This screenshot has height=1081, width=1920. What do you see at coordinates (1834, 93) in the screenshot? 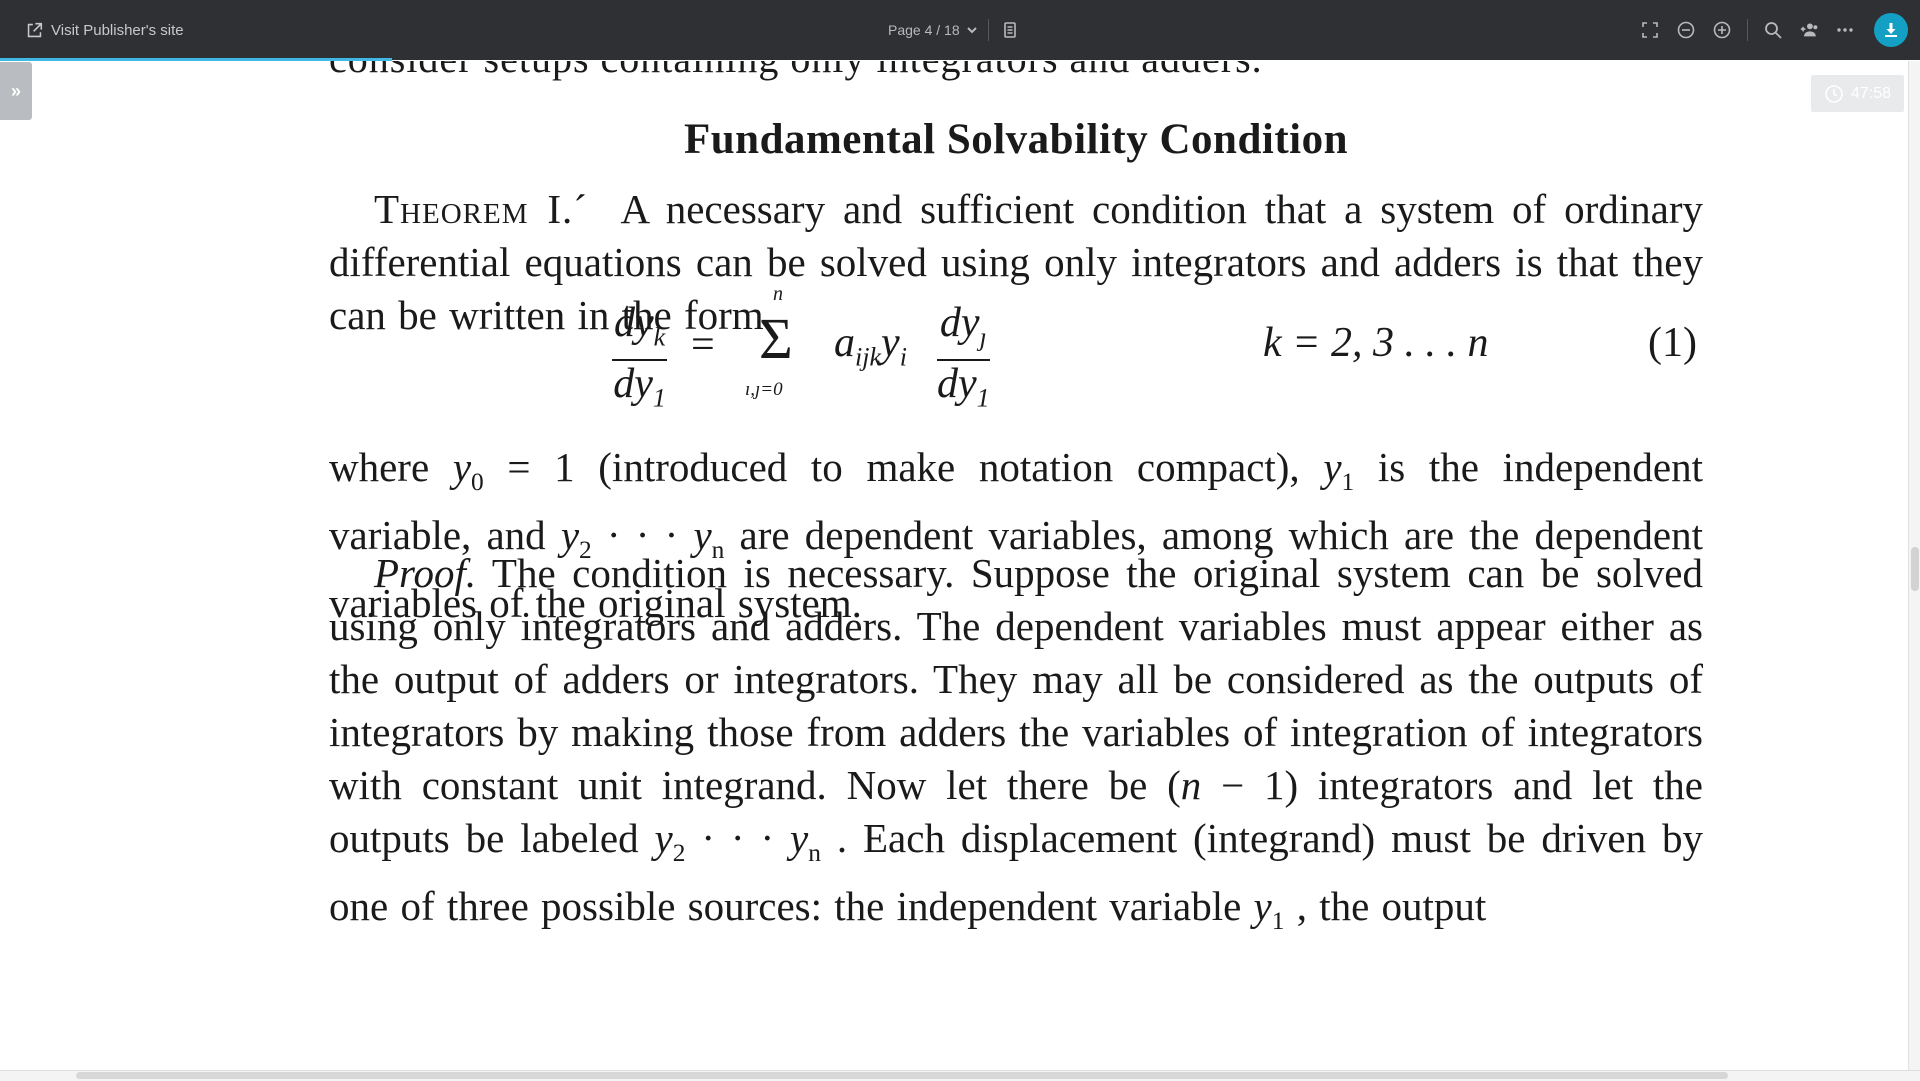
I see `clock-icon` at bounding box center [1834, 93].